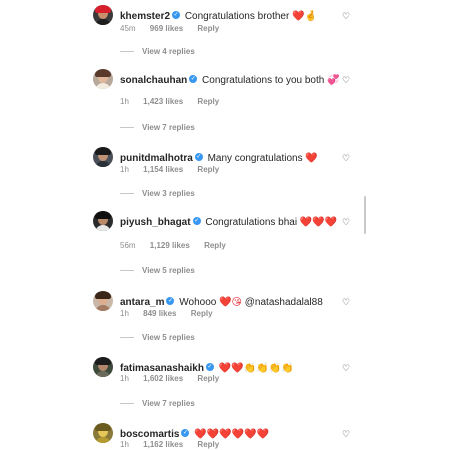 Image resolution: width=450 pixels, height=450 pixels. What do you see at coordinates (162, 368) in the screenshot?
I see `username: fatimasanashaikh` at bounding box center [162, 368].